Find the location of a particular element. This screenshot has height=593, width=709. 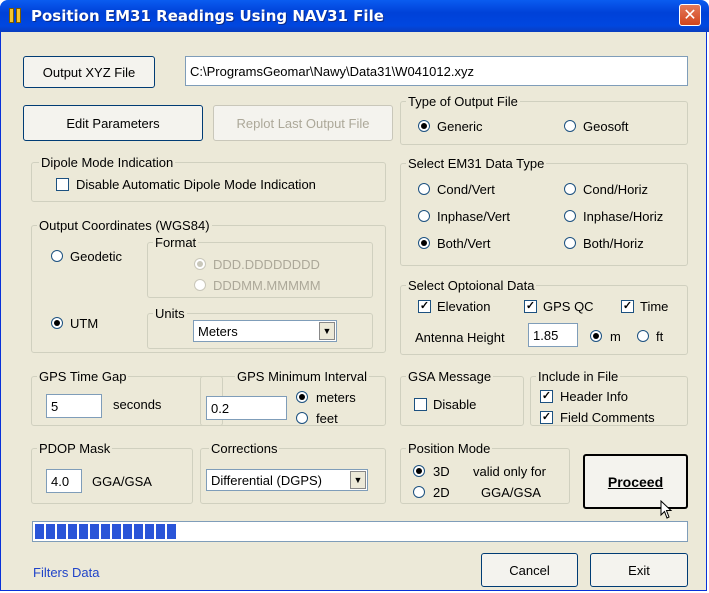

inphase-vert-label: Inphase/Vert is located at coordinates (473, 216).